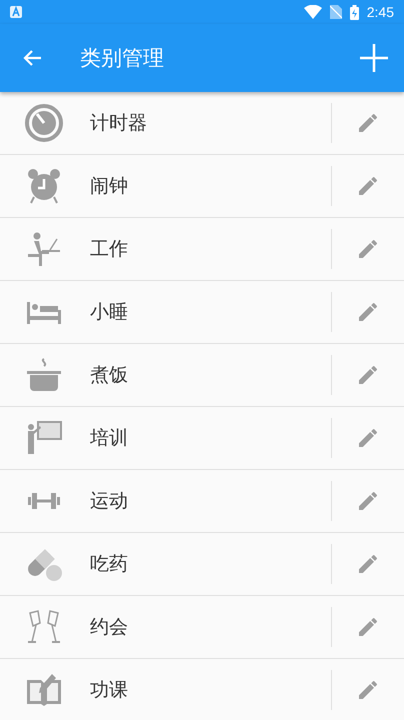  What do you see at coordinates (202, 249) in the screenshot?
I see `category-row: 工作` at bounding box center [202, 249].